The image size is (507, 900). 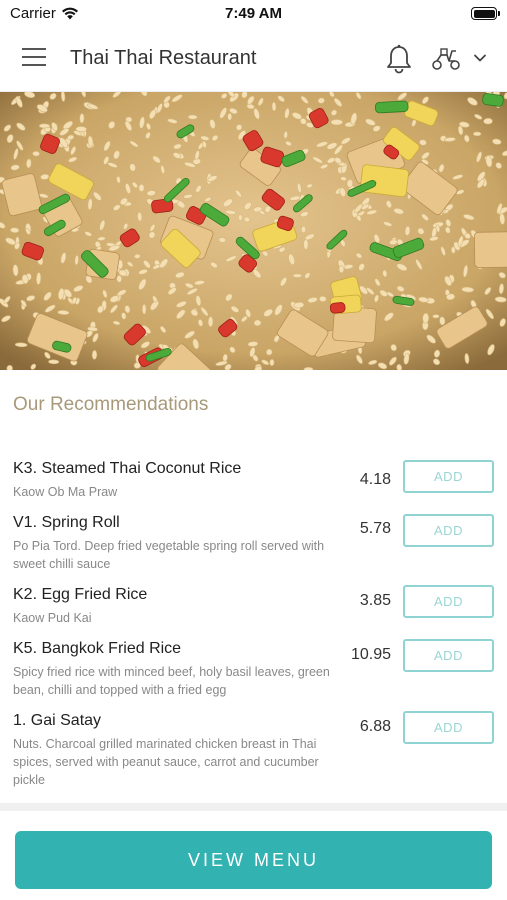 What do you see at coordinates (480, 58) in the screenshot?
I see `chevron-down-icon` at bounding box center [480, 58].